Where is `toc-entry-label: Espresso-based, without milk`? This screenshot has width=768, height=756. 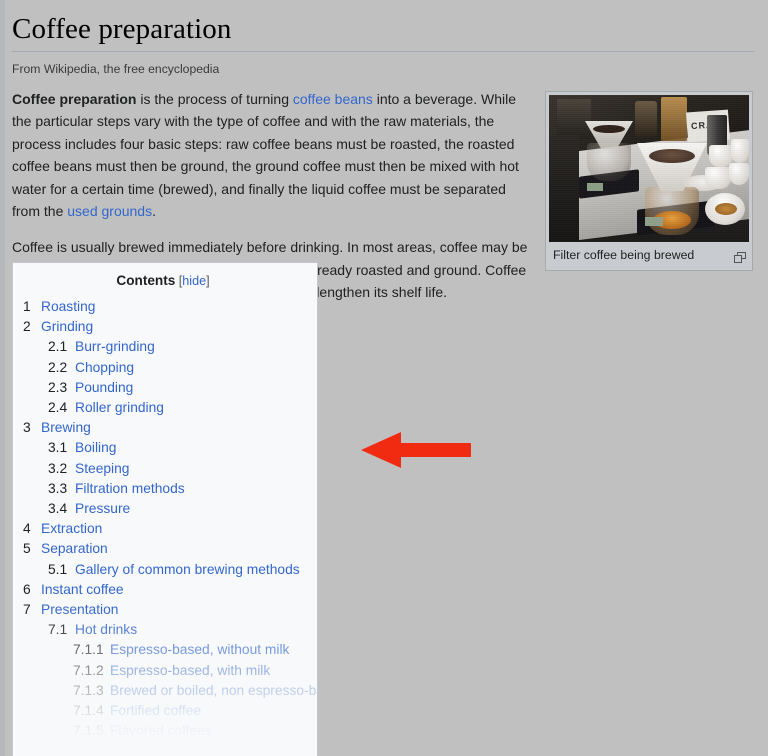
toc-entry-label: Espresso-based, without milk is located at coordinates (200, 650).